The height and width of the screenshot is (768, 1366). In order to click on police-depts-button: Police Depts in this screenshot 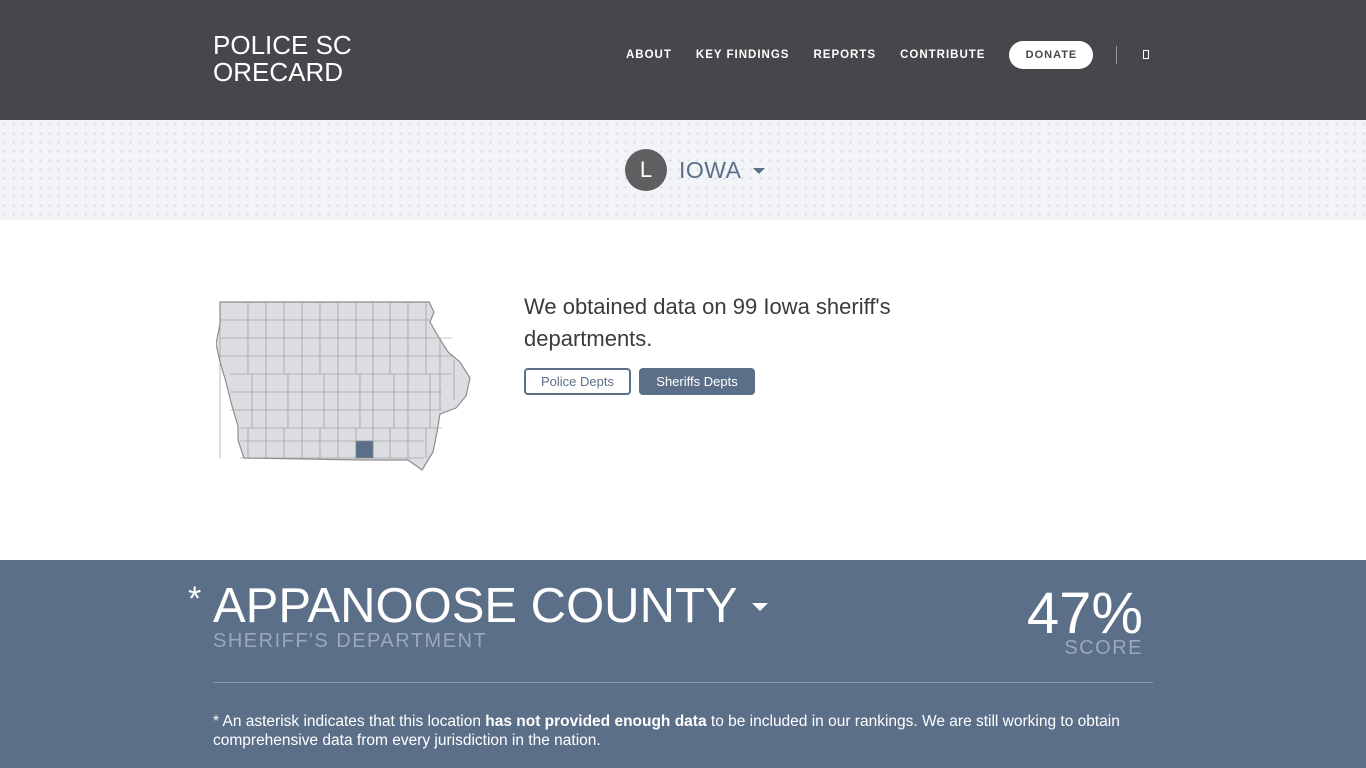, I will do `click(577, 381)`.